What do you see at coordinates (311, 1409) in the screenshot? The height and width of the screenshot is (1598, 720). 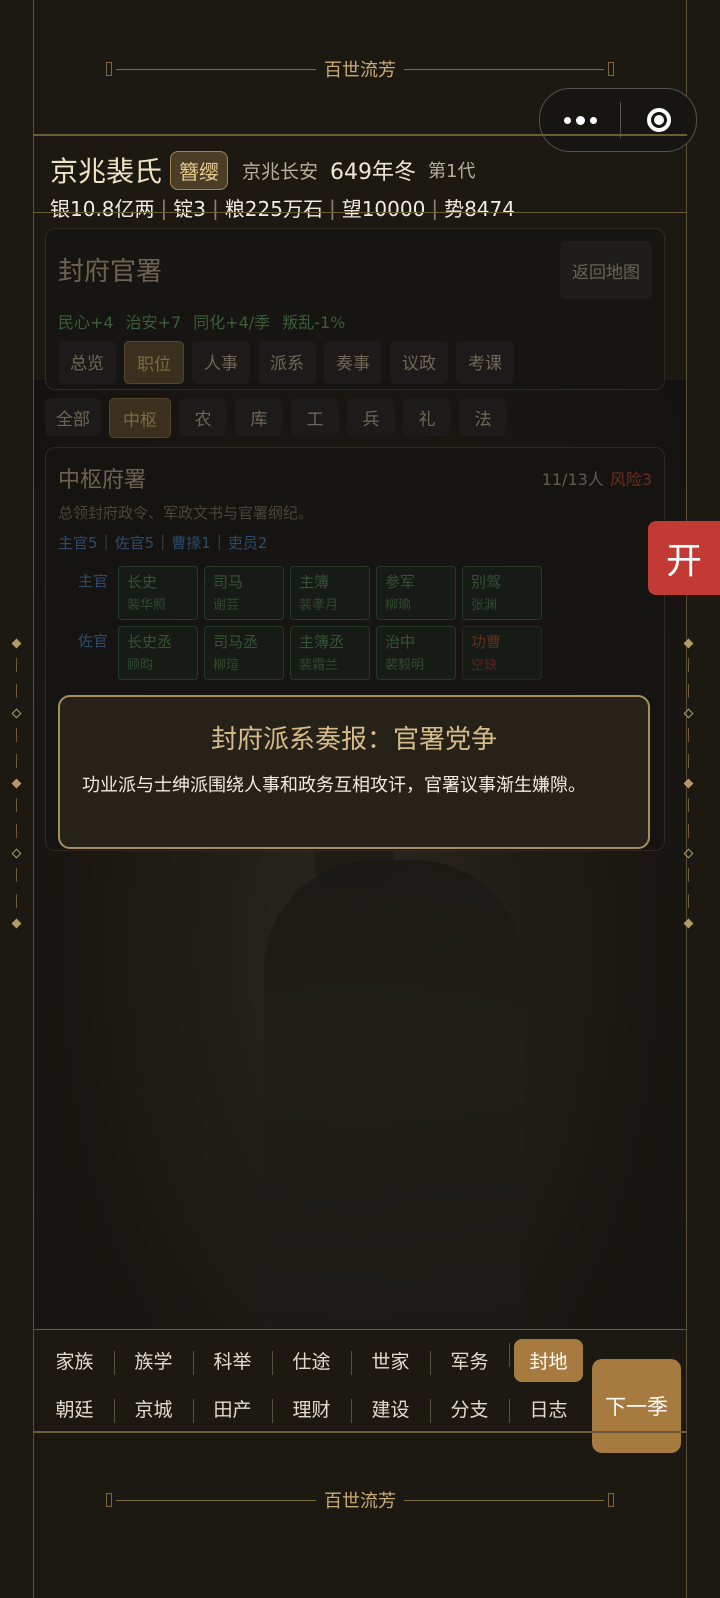 I see `nav-finance: 理财` at bounding box center [311, 1409].